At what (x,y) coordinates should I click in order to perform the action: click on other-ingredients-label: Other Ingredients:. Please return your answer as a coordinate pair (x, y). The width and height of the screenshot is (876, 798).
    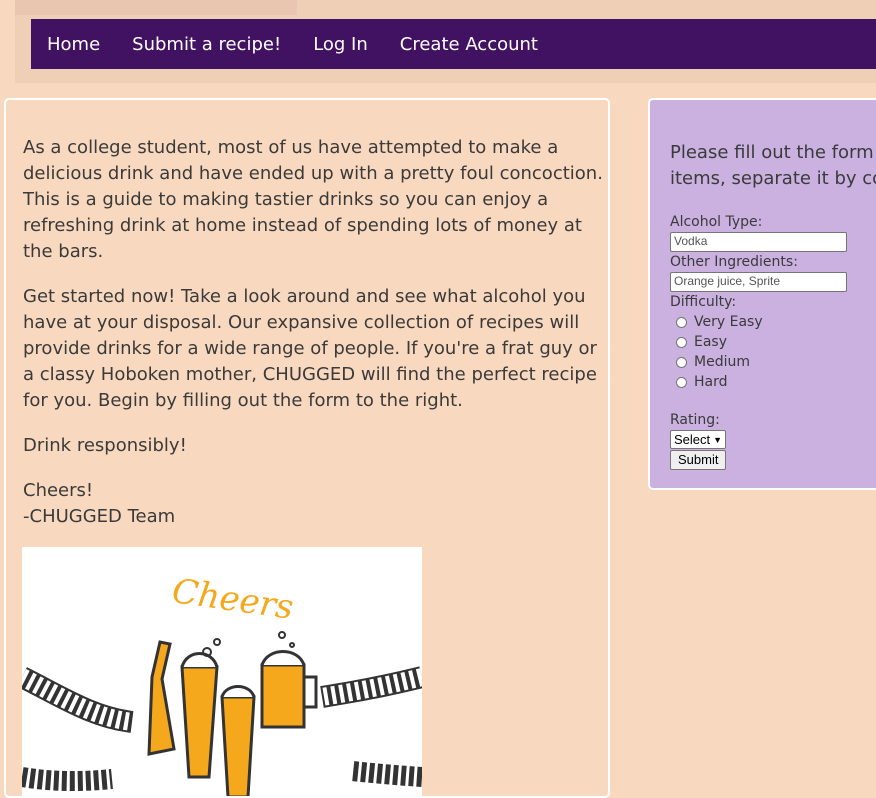
    Looking at the image, I should click on (734, 262).